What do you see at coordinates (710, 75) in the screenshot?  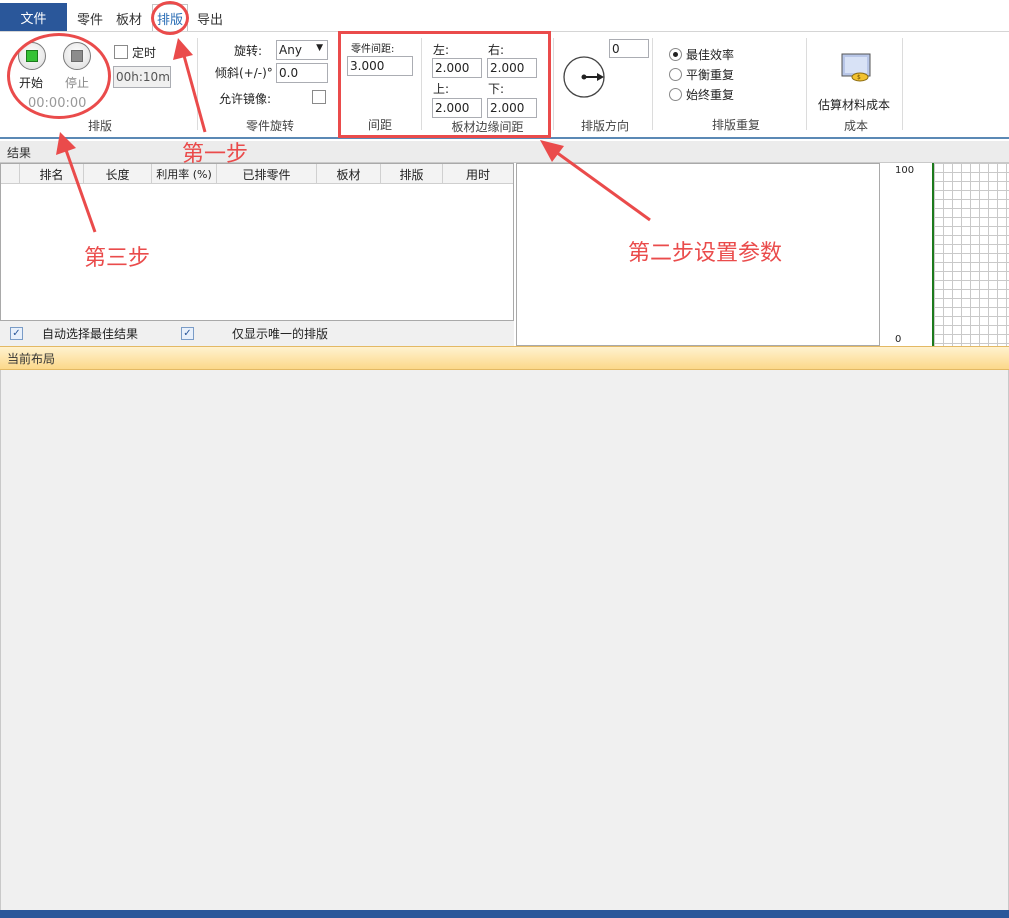 I see `radio-balanced-repeat-label: 平衡重复` at bounding box center [710, 75].